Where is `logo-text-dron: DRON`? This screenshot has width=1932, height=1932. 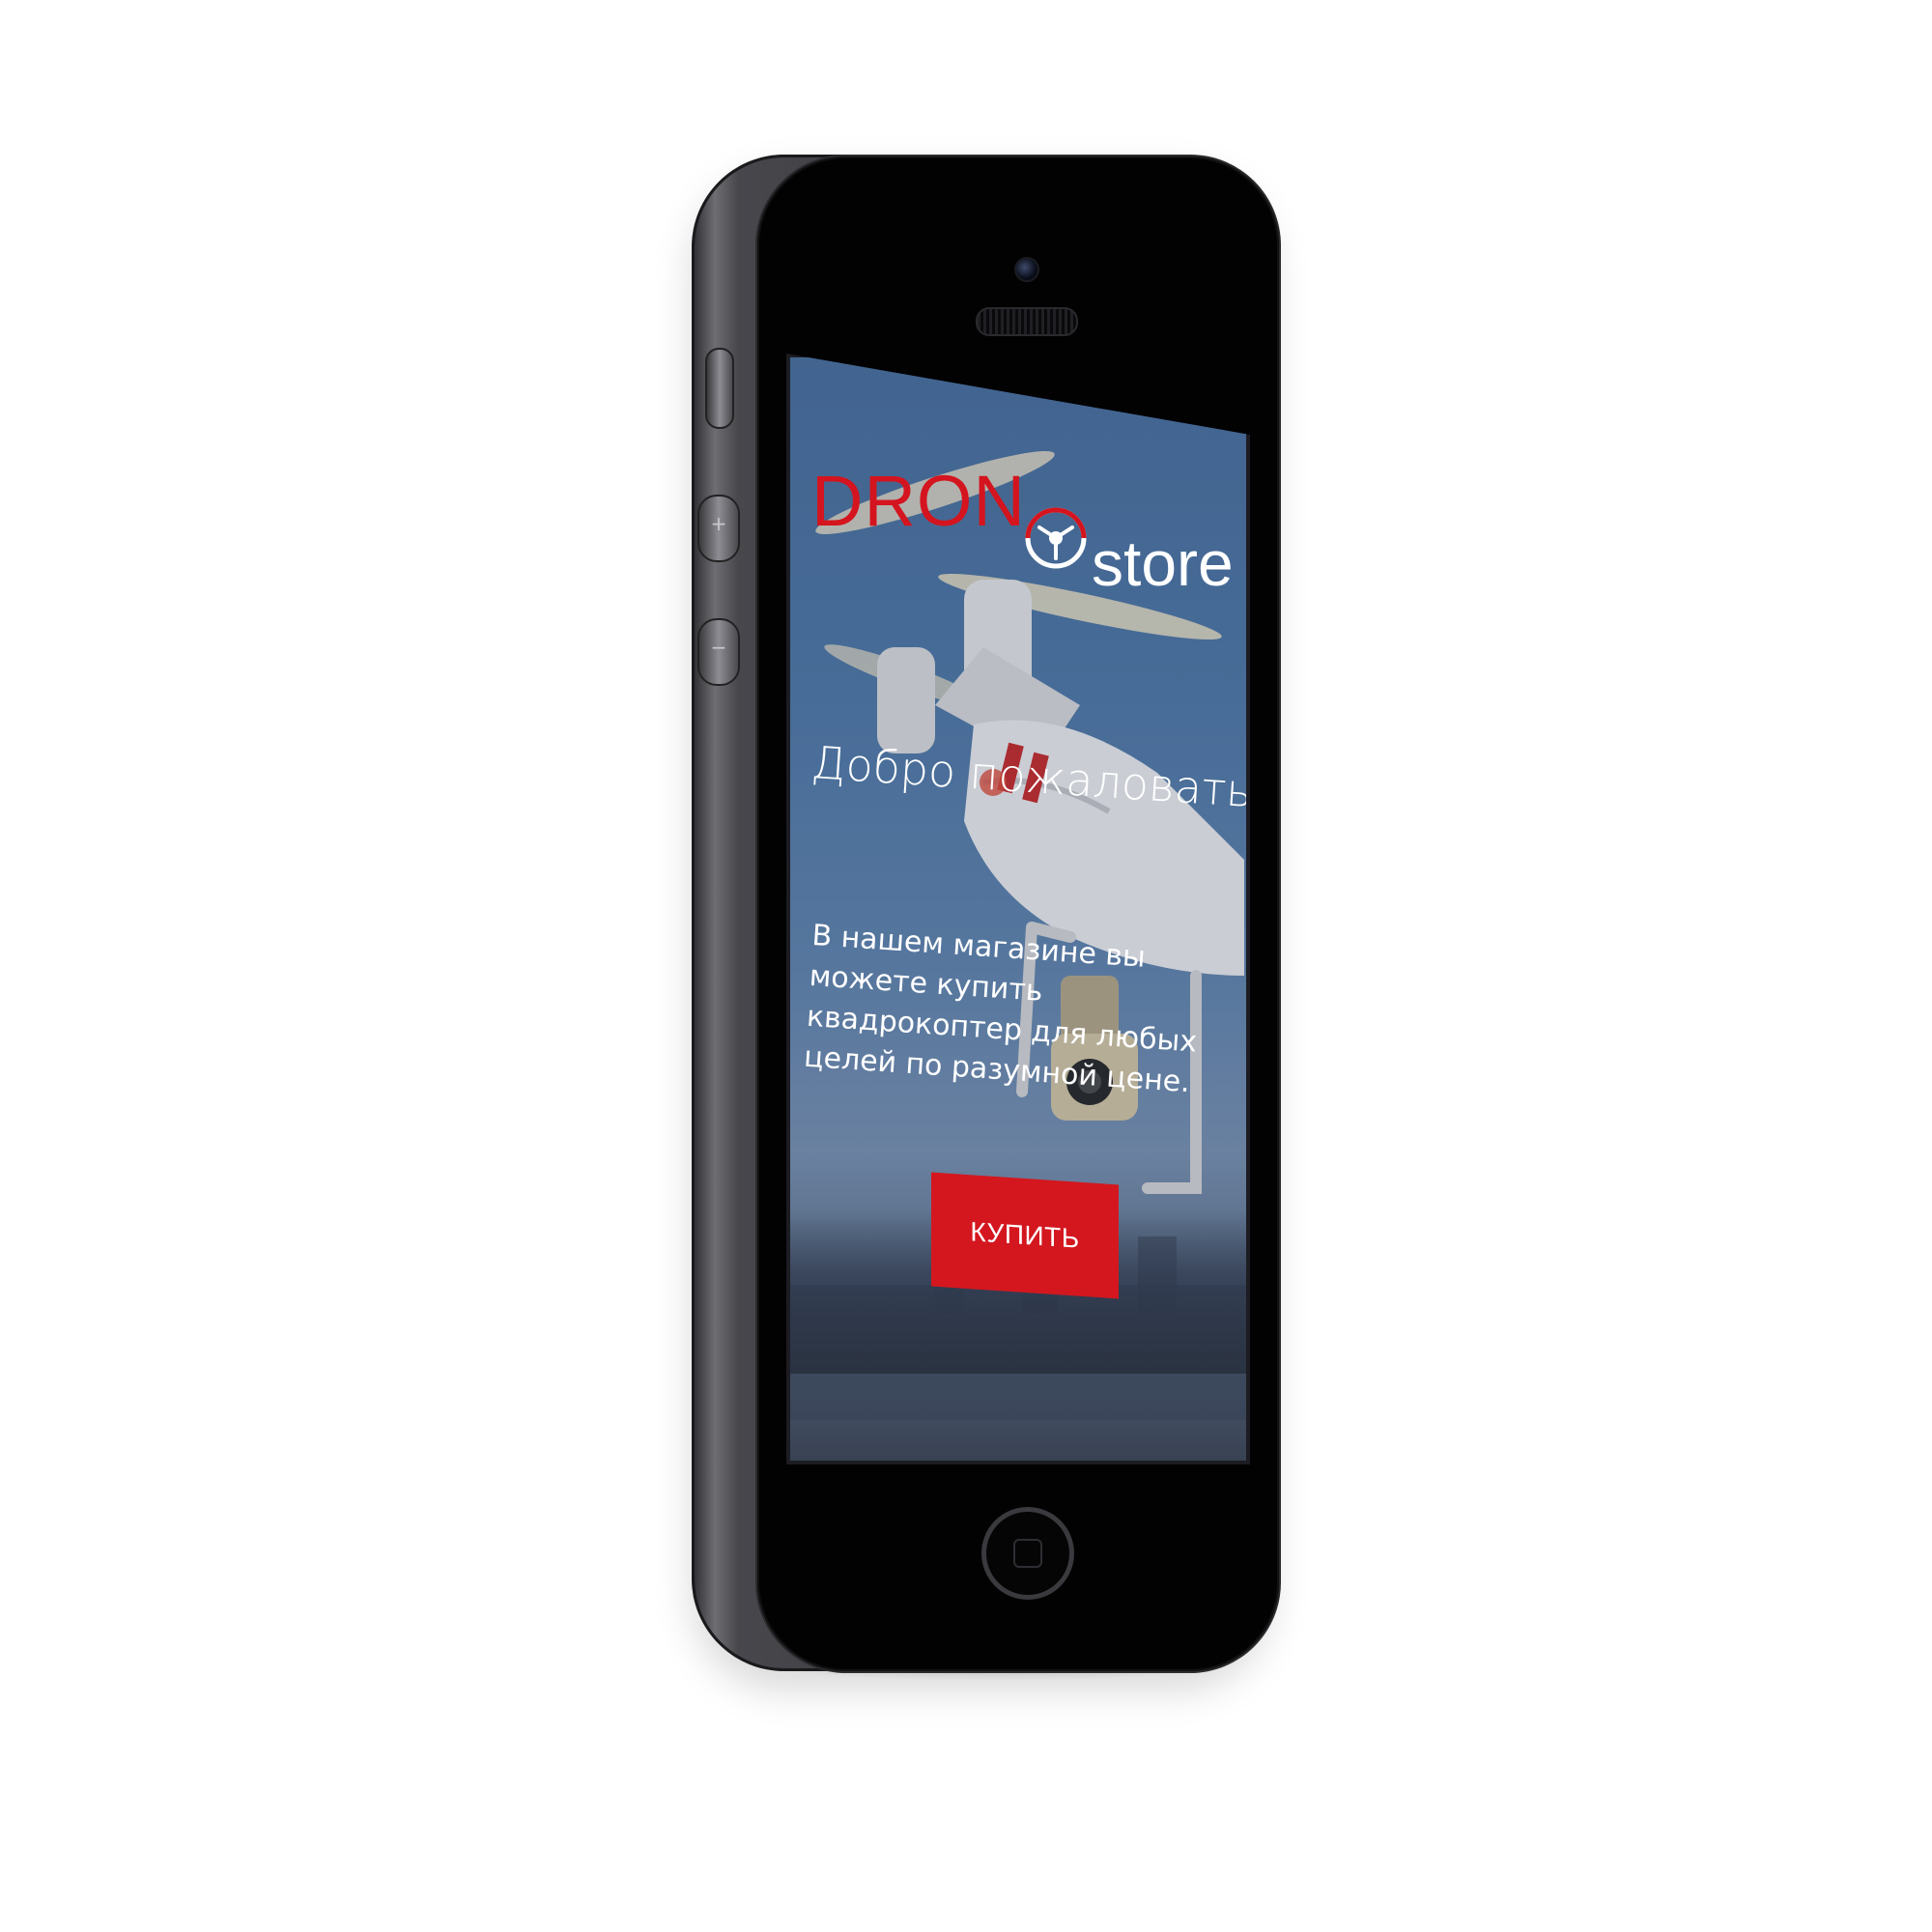 logo-text-dron: DRON is located at coordinates (918, 501).